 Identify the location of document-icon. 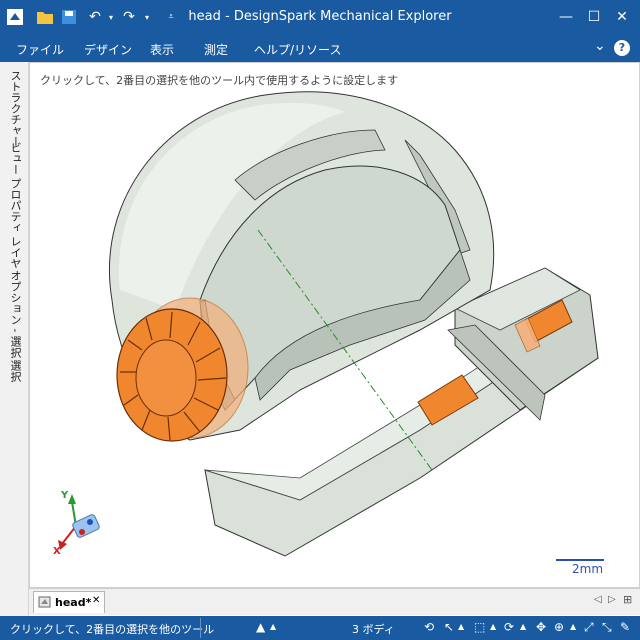
(44, 602).